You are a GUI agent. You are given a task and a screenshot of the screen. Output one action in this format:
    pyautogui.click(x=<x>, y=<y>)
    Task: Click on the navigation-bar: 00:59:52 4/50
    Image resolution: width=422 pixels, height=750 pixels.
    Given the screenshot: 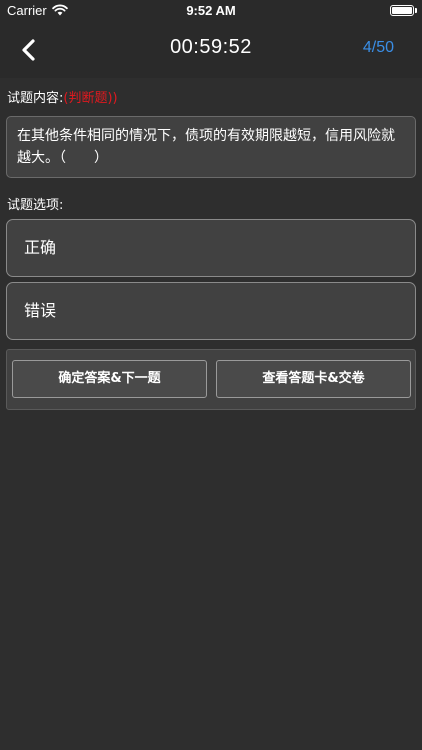 What is the action you would take?
    pyautogui.click(x=211, y=50)
    